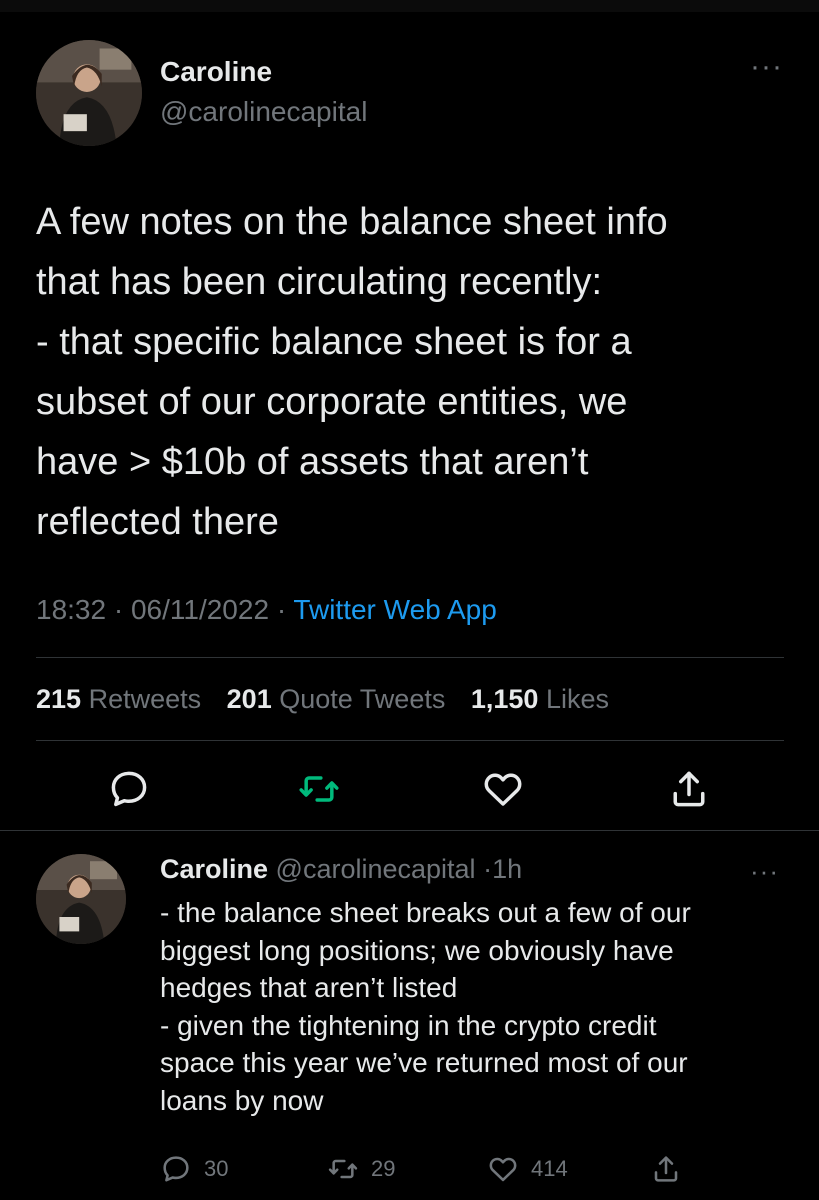 The image size is (819, 1200). I want to click on like-count: 414, so click(549, 1168).